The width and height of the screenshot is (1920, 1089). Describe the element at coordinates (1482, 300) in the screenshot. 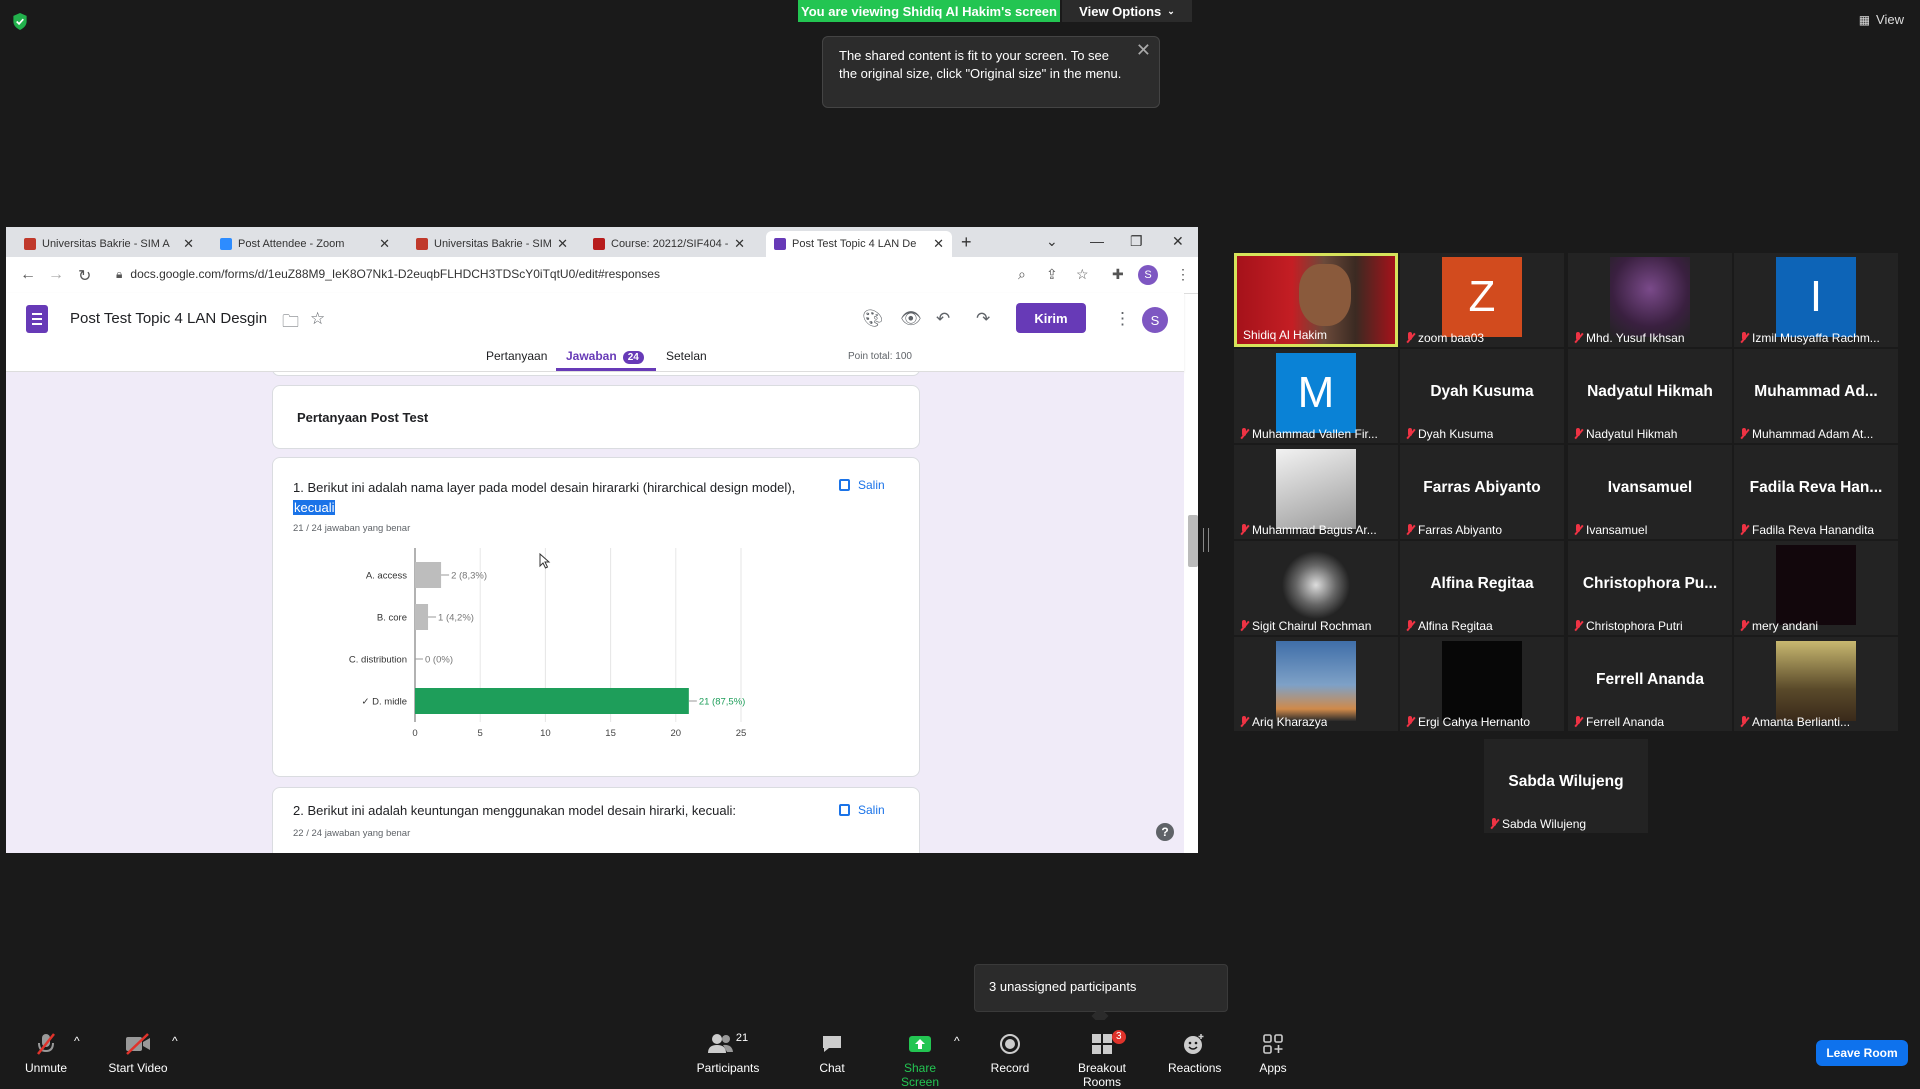

I see `participant-tile: Zzoom baa03` at that location.